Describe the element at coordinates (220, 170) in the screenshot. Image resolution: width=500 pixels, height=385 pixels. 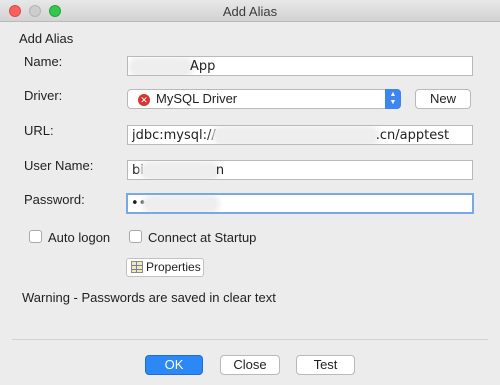
I see `user-name-value-suffix: n` at that location.